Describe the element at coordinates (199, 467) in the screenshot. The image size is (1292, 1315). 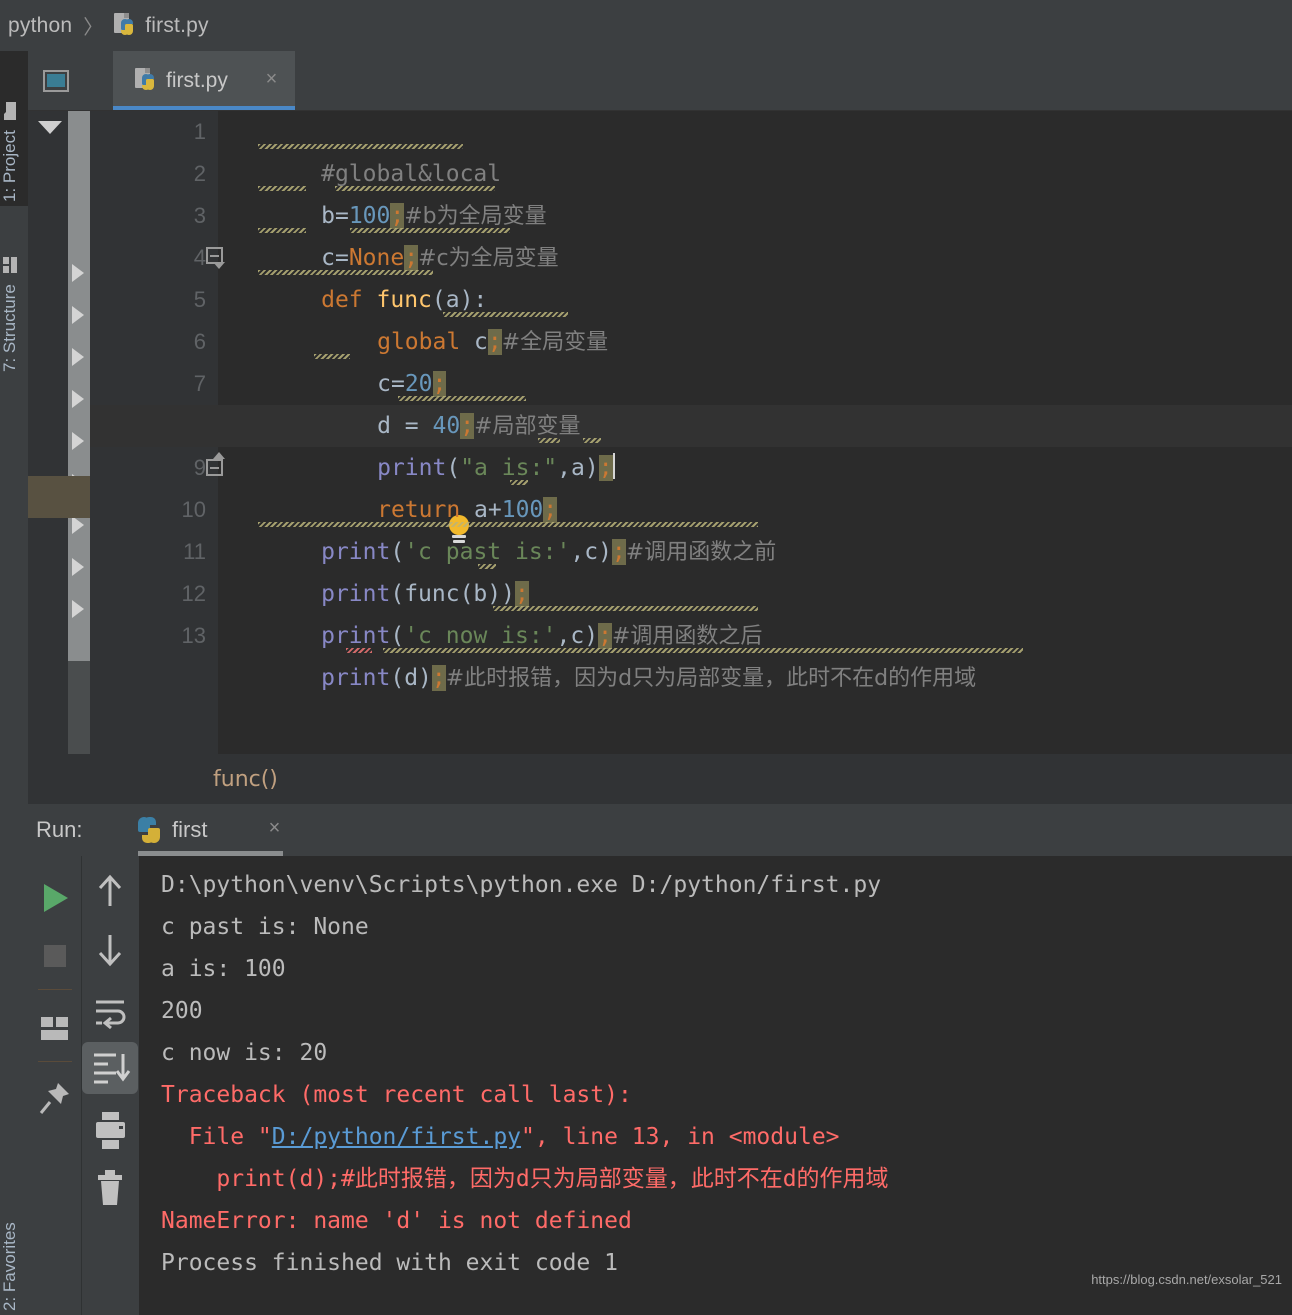
I see `line-number: 9` at that location.